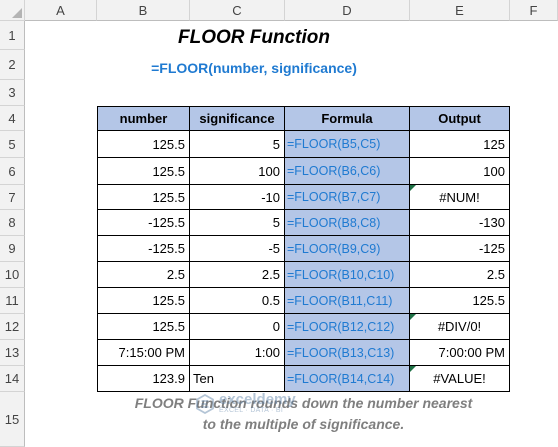 The image size is (558, 447). What do you see at coordinates (143, 379) in the screenshot?
I see `cell-number: 123.9` at bounding box center [143, 379].